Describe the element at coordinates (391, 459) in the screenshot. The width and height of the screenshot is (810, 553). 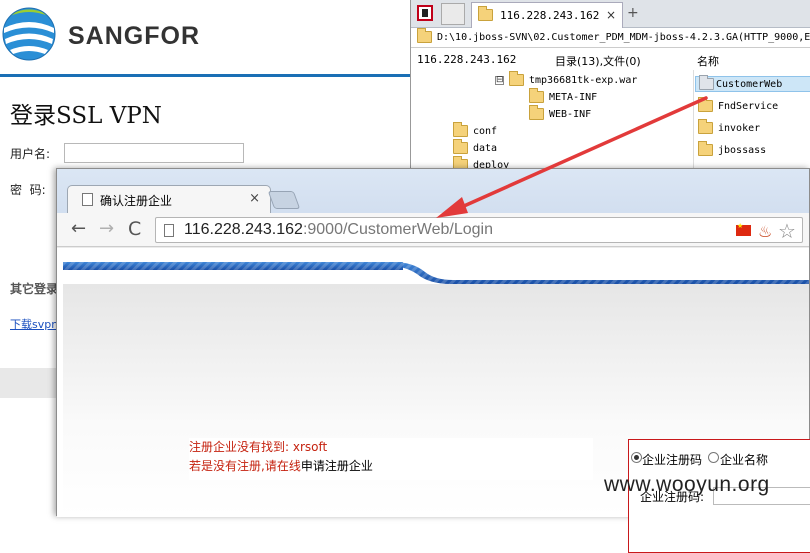
I see `notice-panel: 注册企业没有找到: xrsoft 若是没有注册,请在线申请注册企业` at that location.